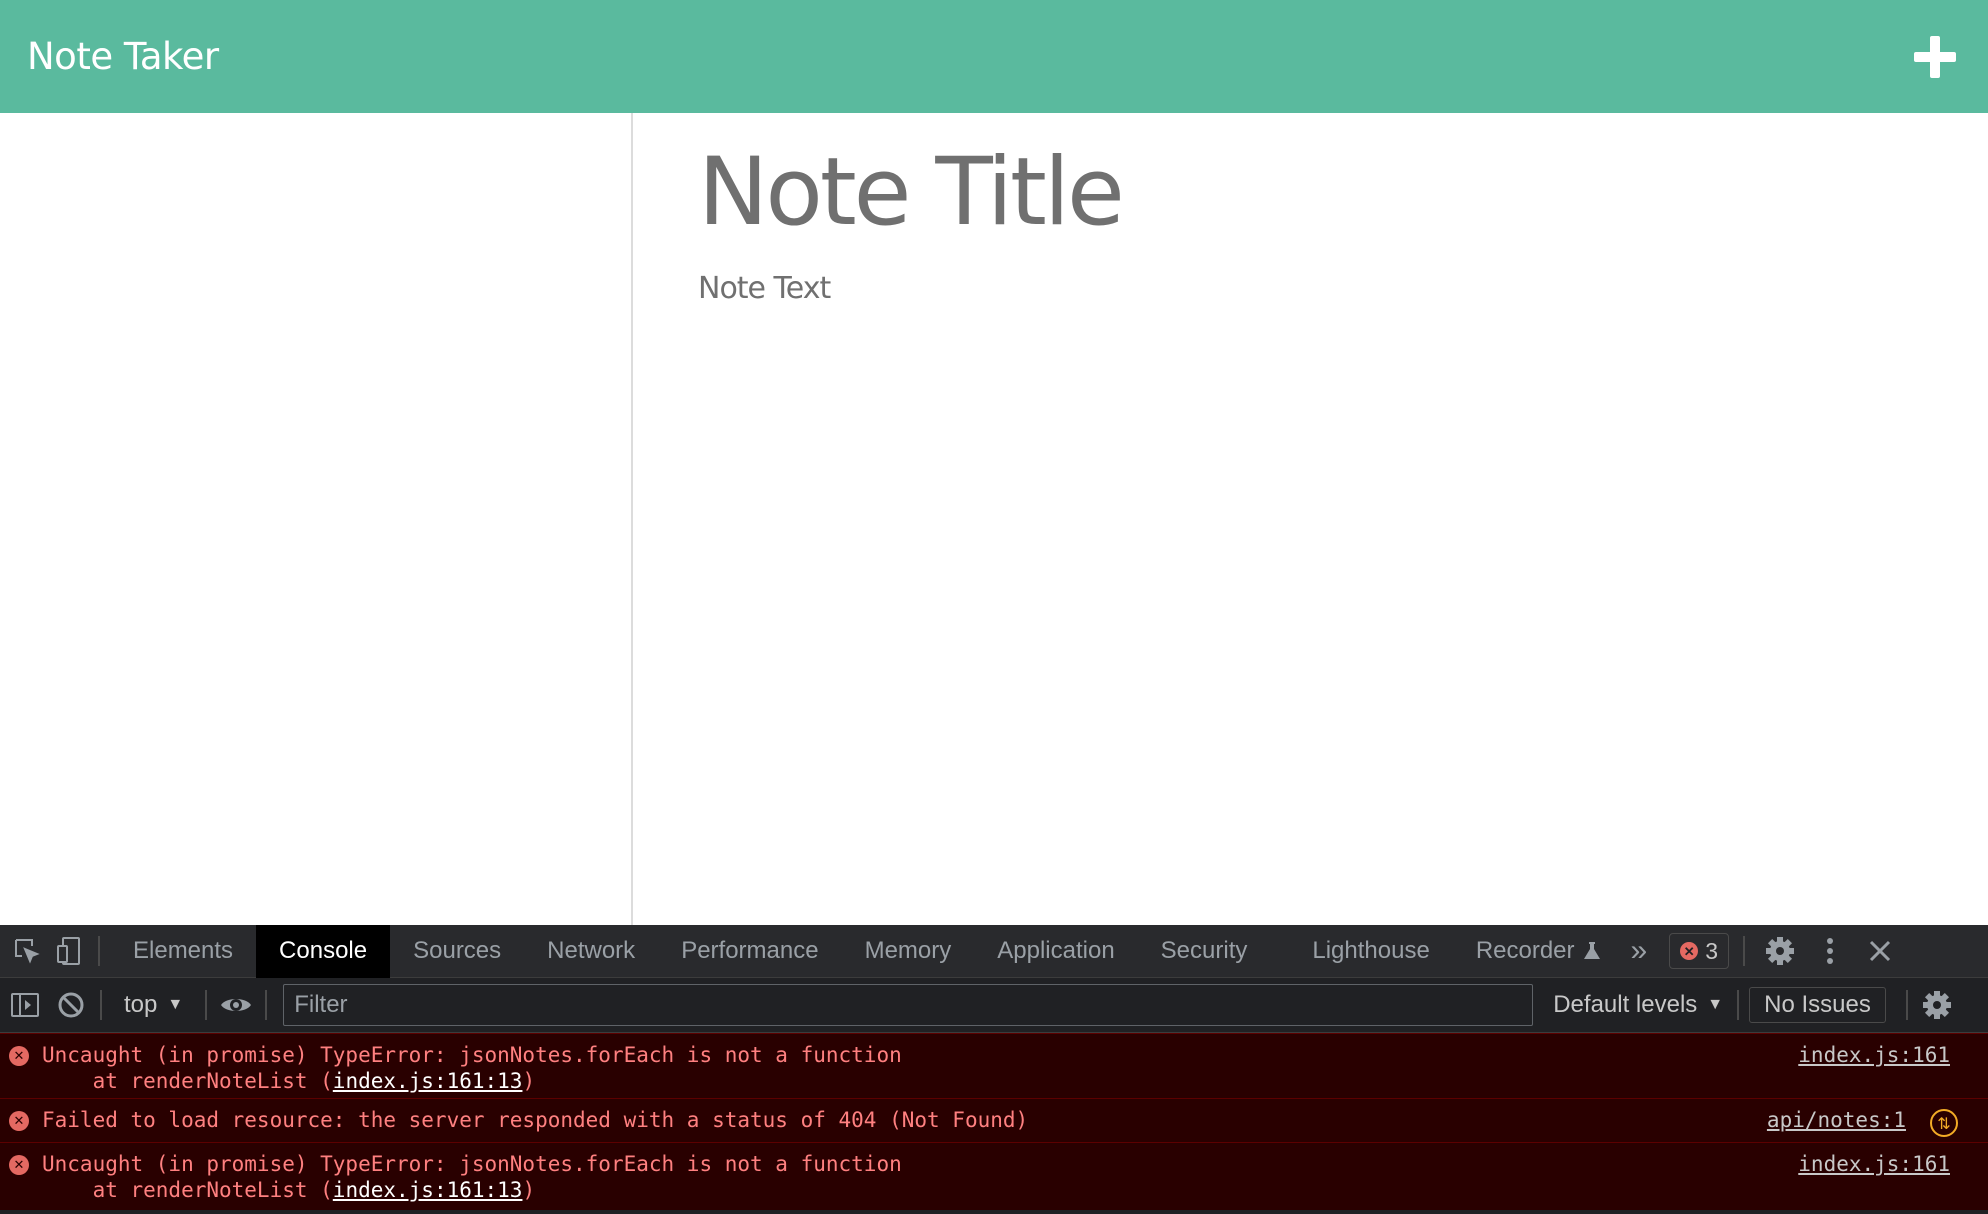 The width and height of the screenshot is (1988, 1214). Describe the element at coordinates (1937, 1005) in the screenshot. I see `console-settings-gear-icon` at that location.